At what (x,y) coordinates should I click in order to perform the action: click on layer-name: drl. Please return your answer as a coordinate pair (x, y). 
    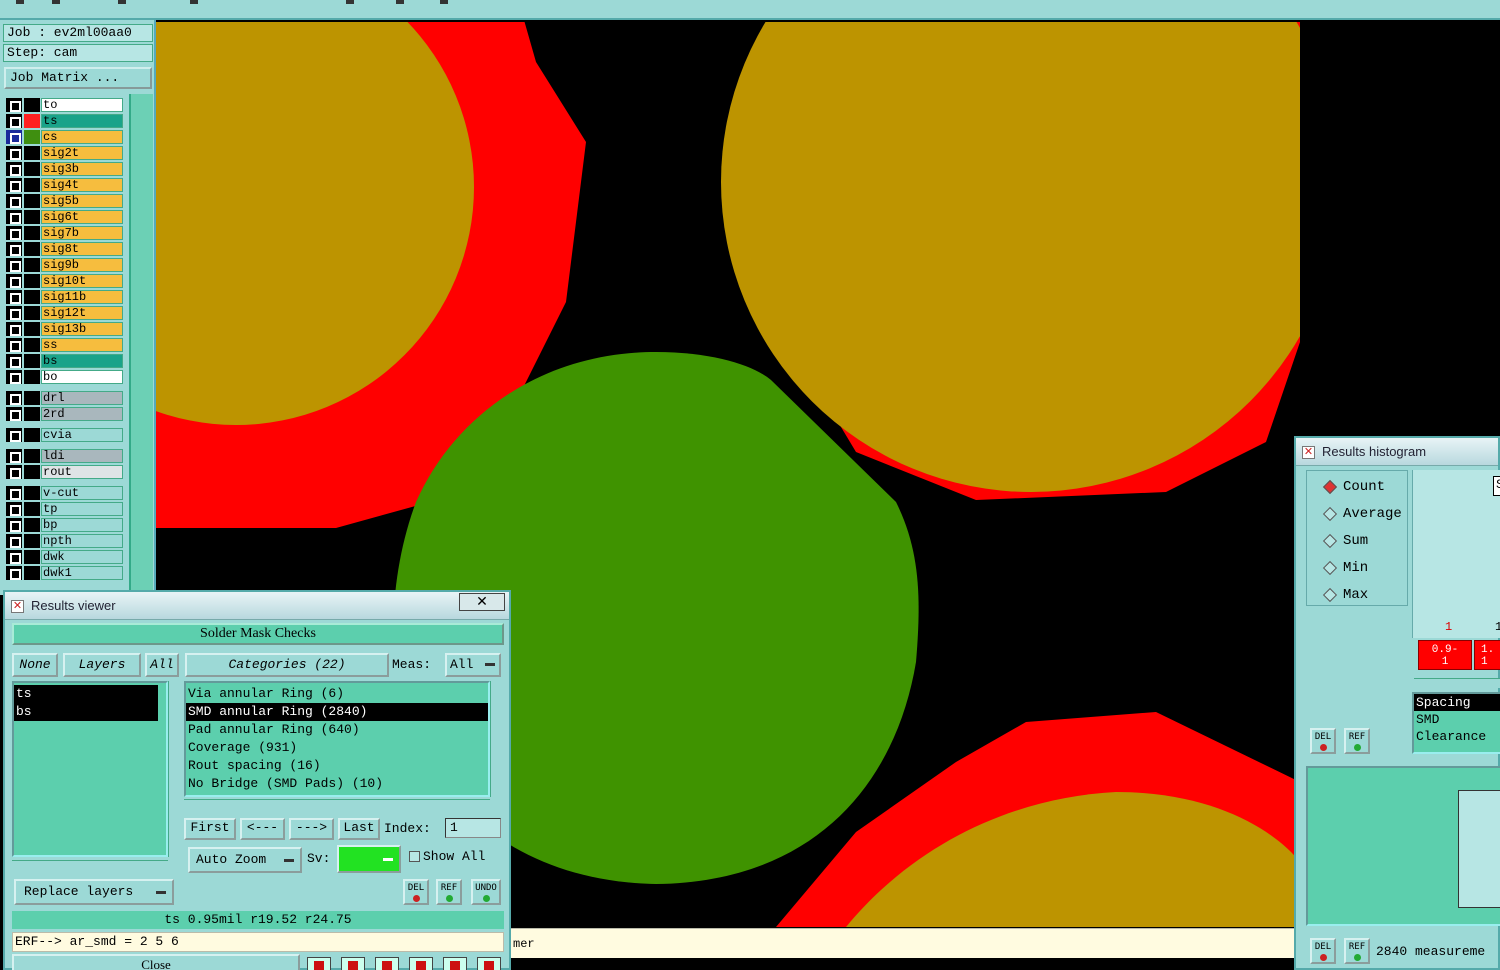
    Looking at the image, I should click on (82, 398).